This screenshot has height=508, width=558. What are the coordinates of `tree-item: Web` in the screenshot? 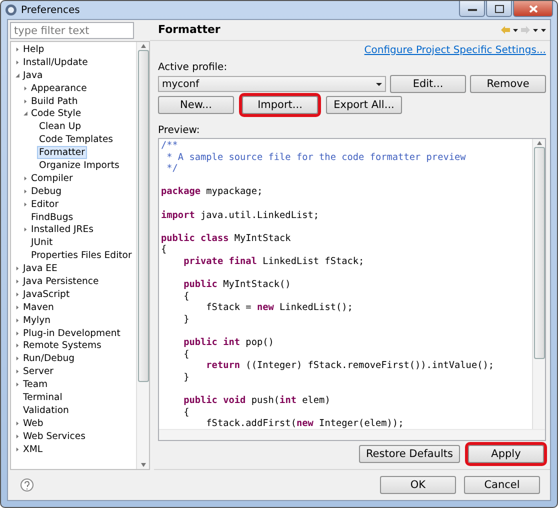 It's located at (33, 423).